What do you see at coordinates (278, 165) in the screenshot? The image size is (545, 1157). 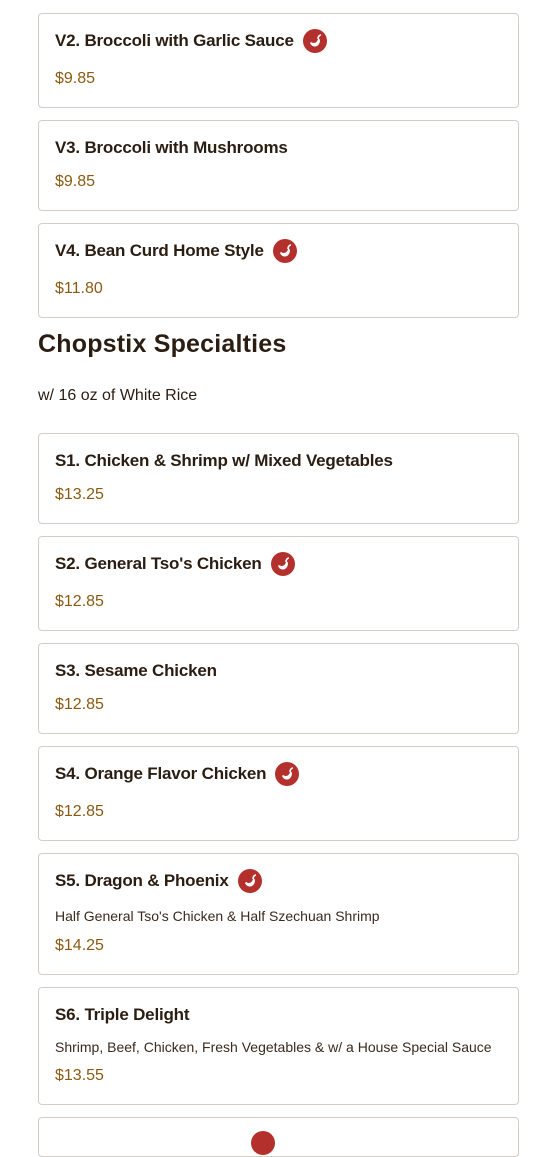 I see `menu-item-v3: V3. Broccoli with Mushrooms $9.85` at bounding box center [278, 165].